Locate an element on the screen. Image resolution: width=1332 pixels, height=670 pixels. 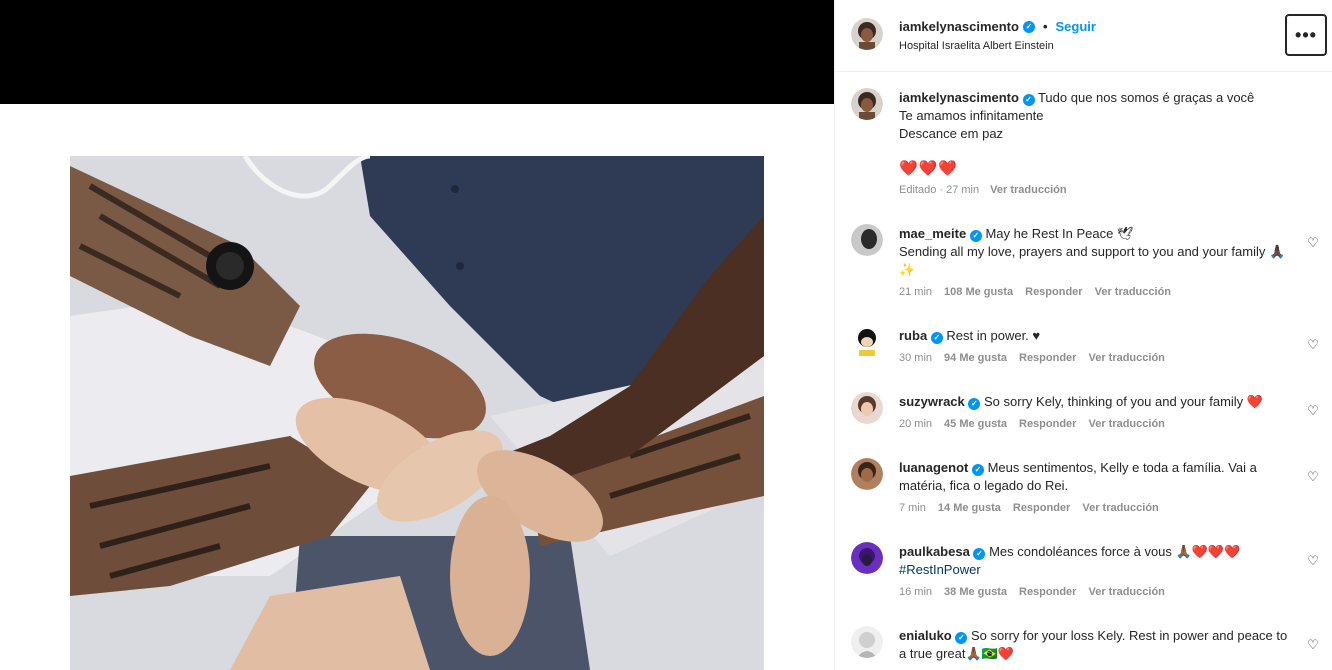
author-avatar is located at coordinates (867, 34).